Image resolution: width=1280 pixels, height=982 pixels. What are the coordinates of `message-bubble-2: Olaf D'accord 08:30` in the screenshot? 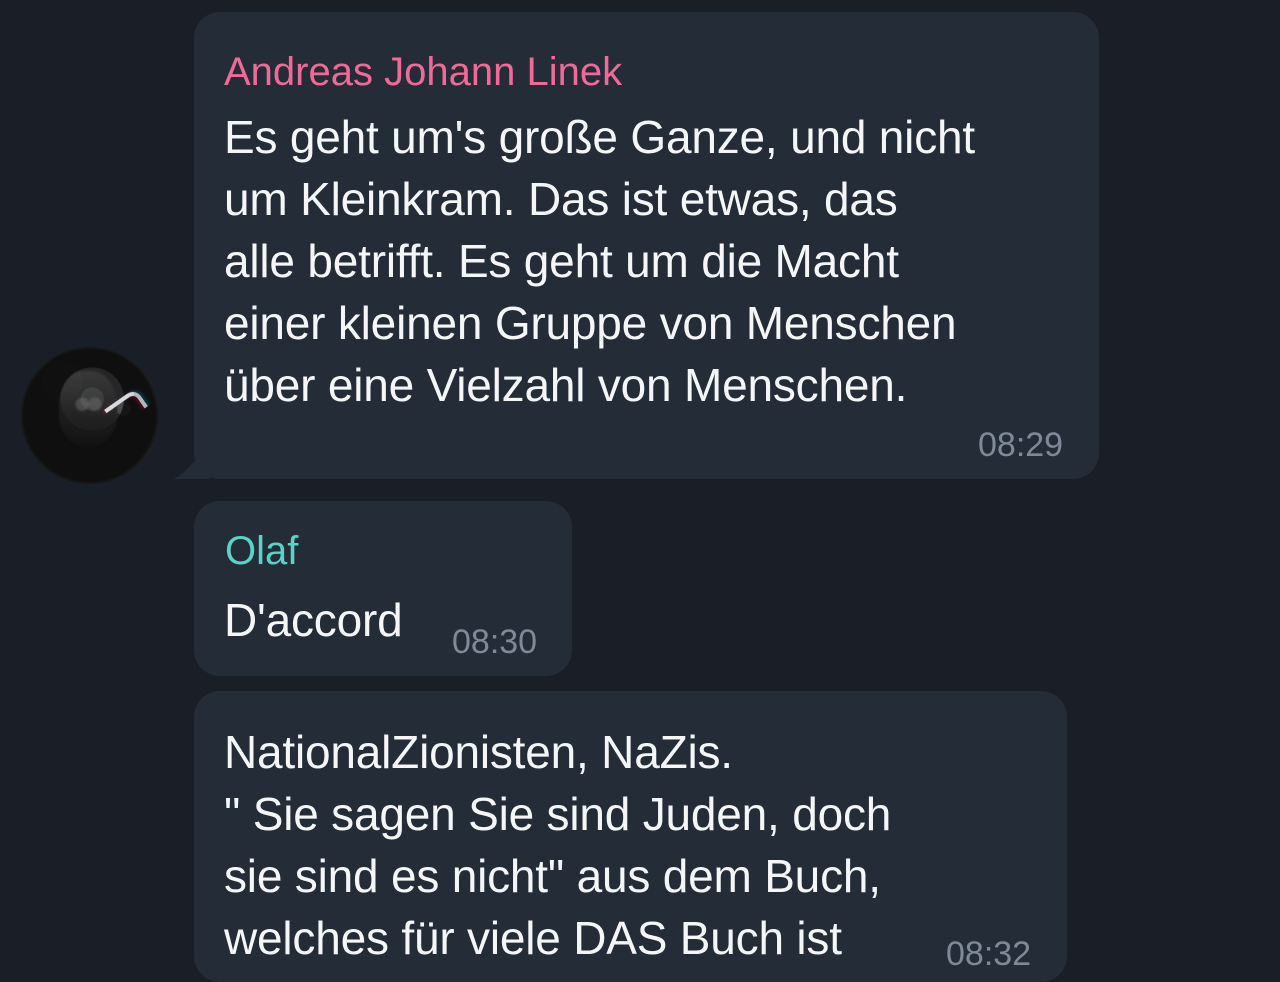 It's located at (383, 588).